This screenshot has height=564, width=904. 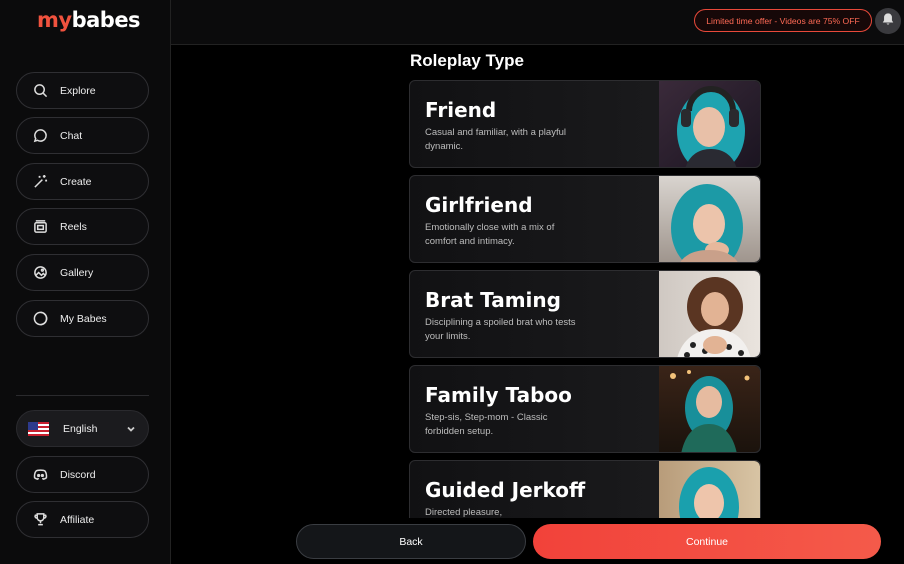 I want to click on sidebar-item-create: Create, so click(x=82, y=181).